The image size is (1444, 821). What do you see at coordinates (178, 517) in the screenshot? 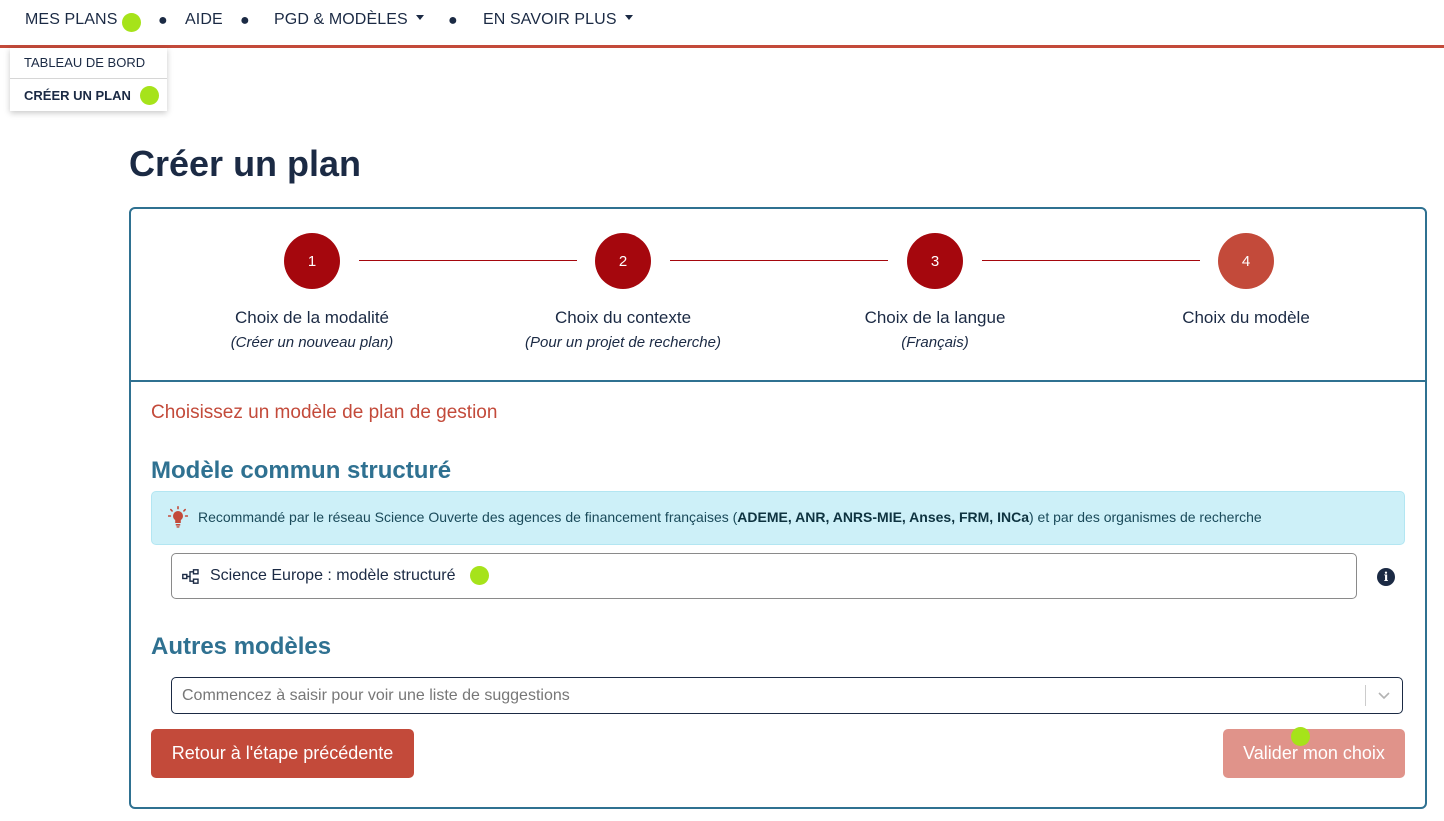
I see `lightbulb-icon` at bounding box center [178, 517].